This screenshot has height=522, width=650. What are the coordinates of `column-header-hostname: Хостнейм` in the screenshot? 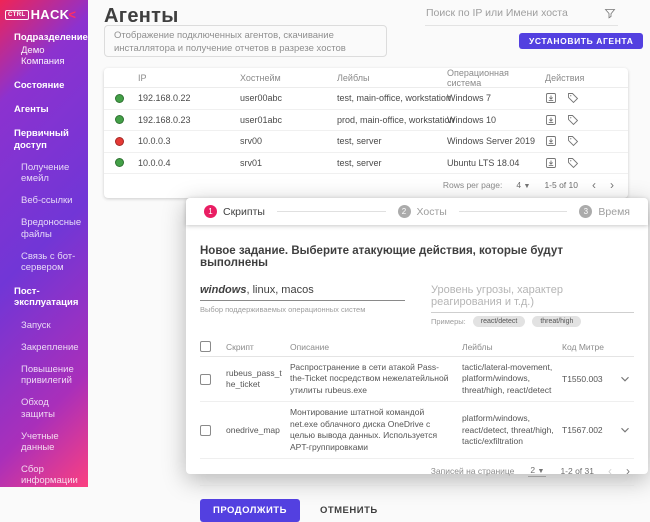 It's located at (260, 78).